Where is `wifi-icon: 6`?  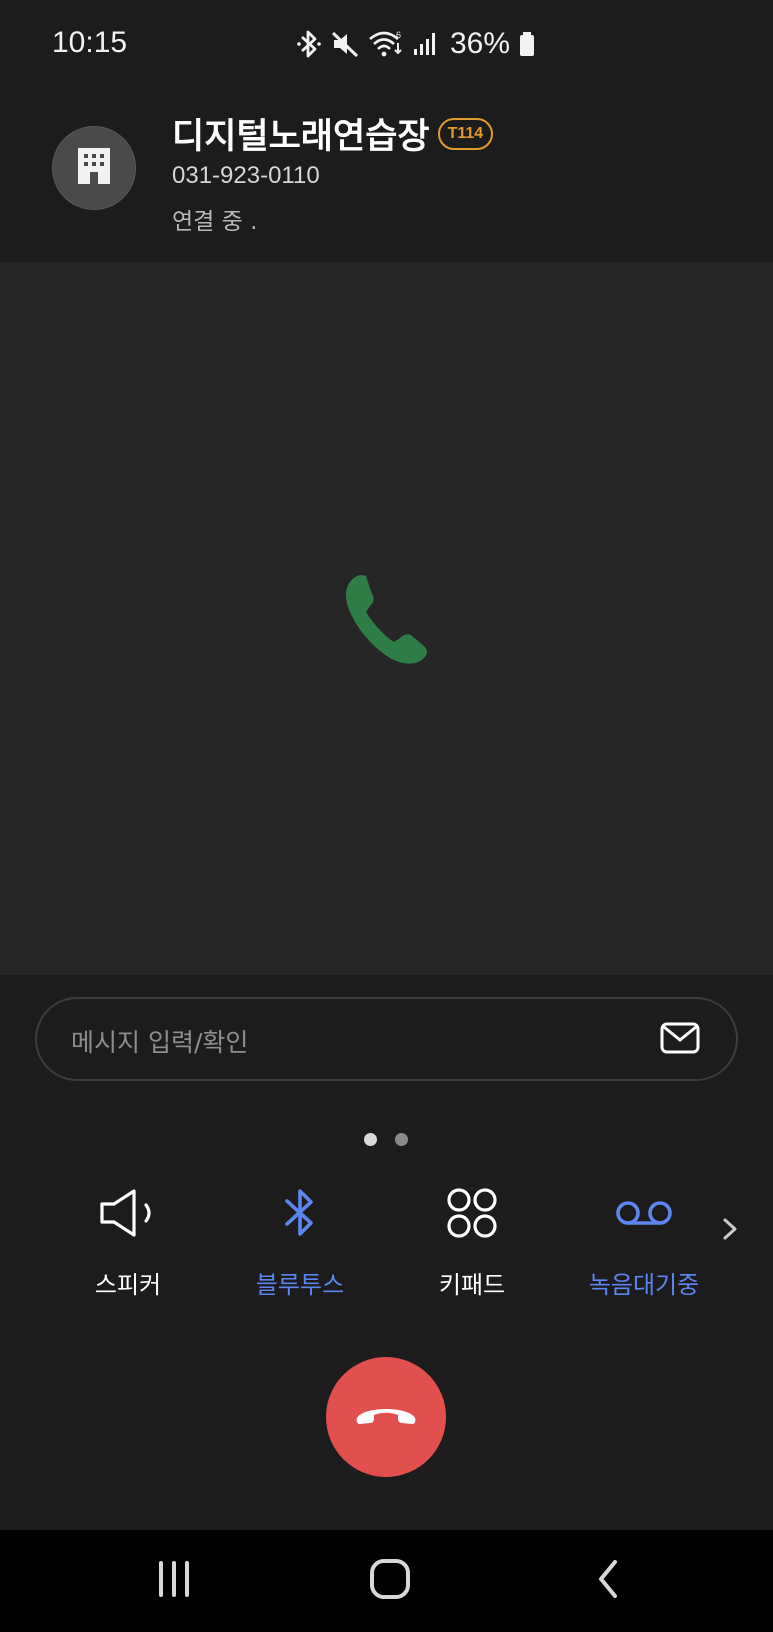 wifi-icon: 6 is located at coordinates (386, 44).